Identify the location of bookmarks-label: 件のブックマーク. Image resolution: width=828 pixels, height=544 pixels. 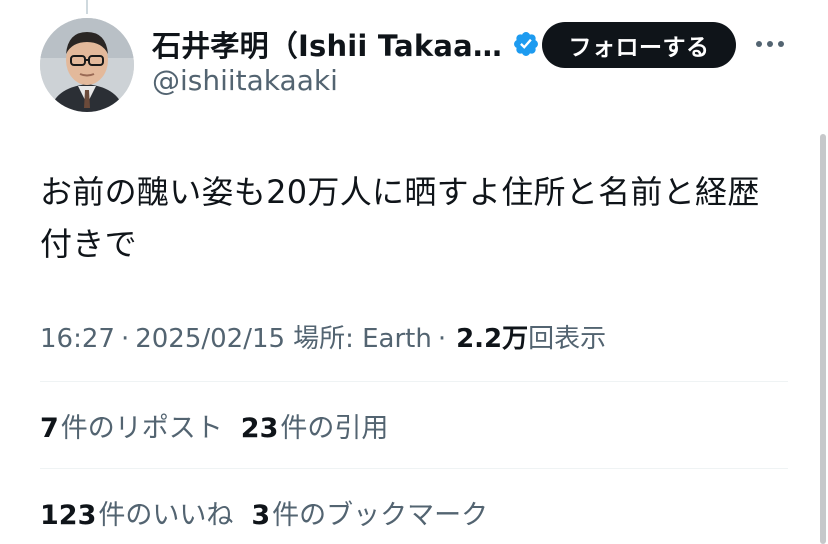
(380, 515).